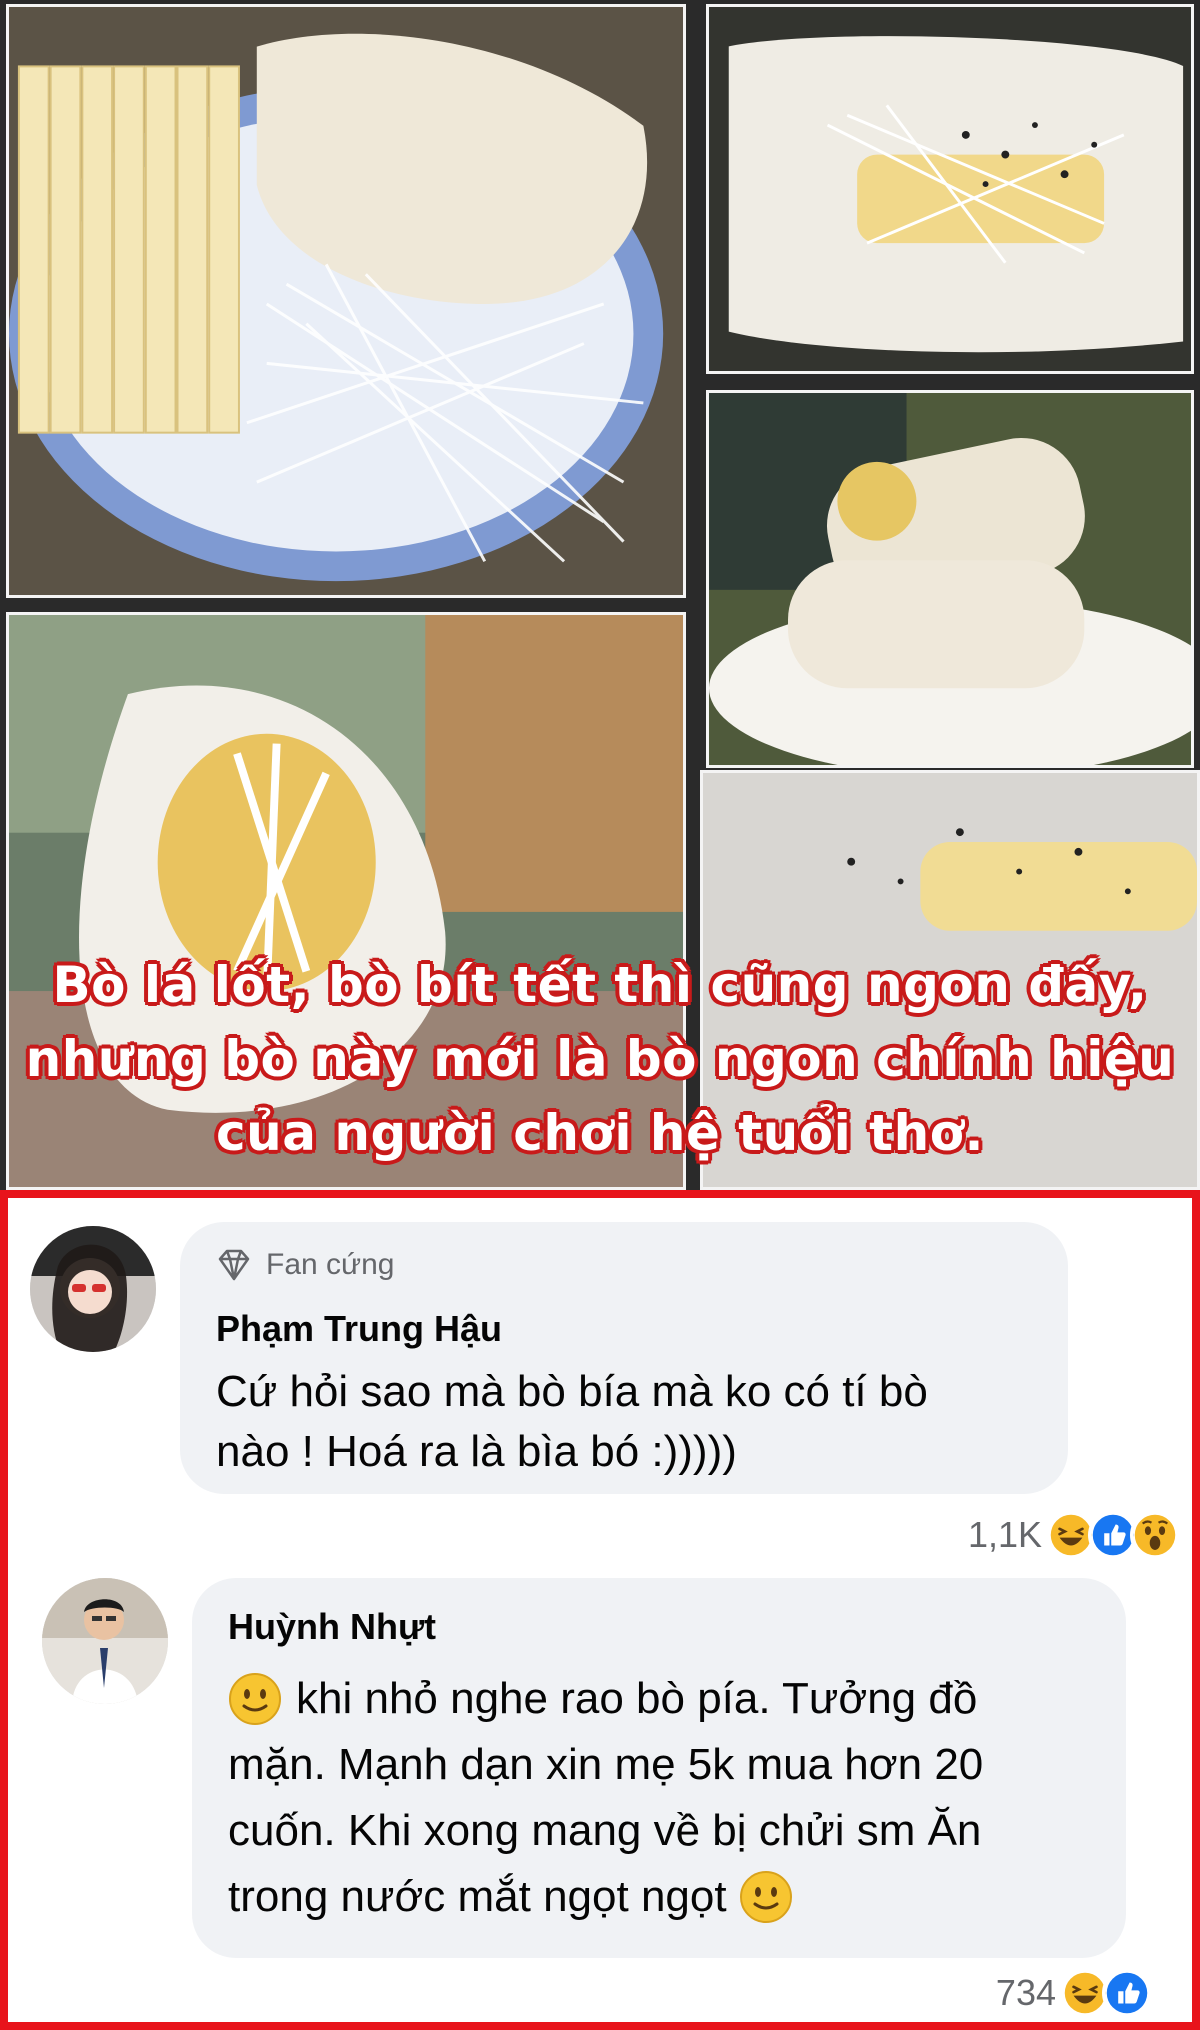 The image size is (1200, 2030). I want to click on comment-author: Phạm Trung Hậu, so click(359, 1329).